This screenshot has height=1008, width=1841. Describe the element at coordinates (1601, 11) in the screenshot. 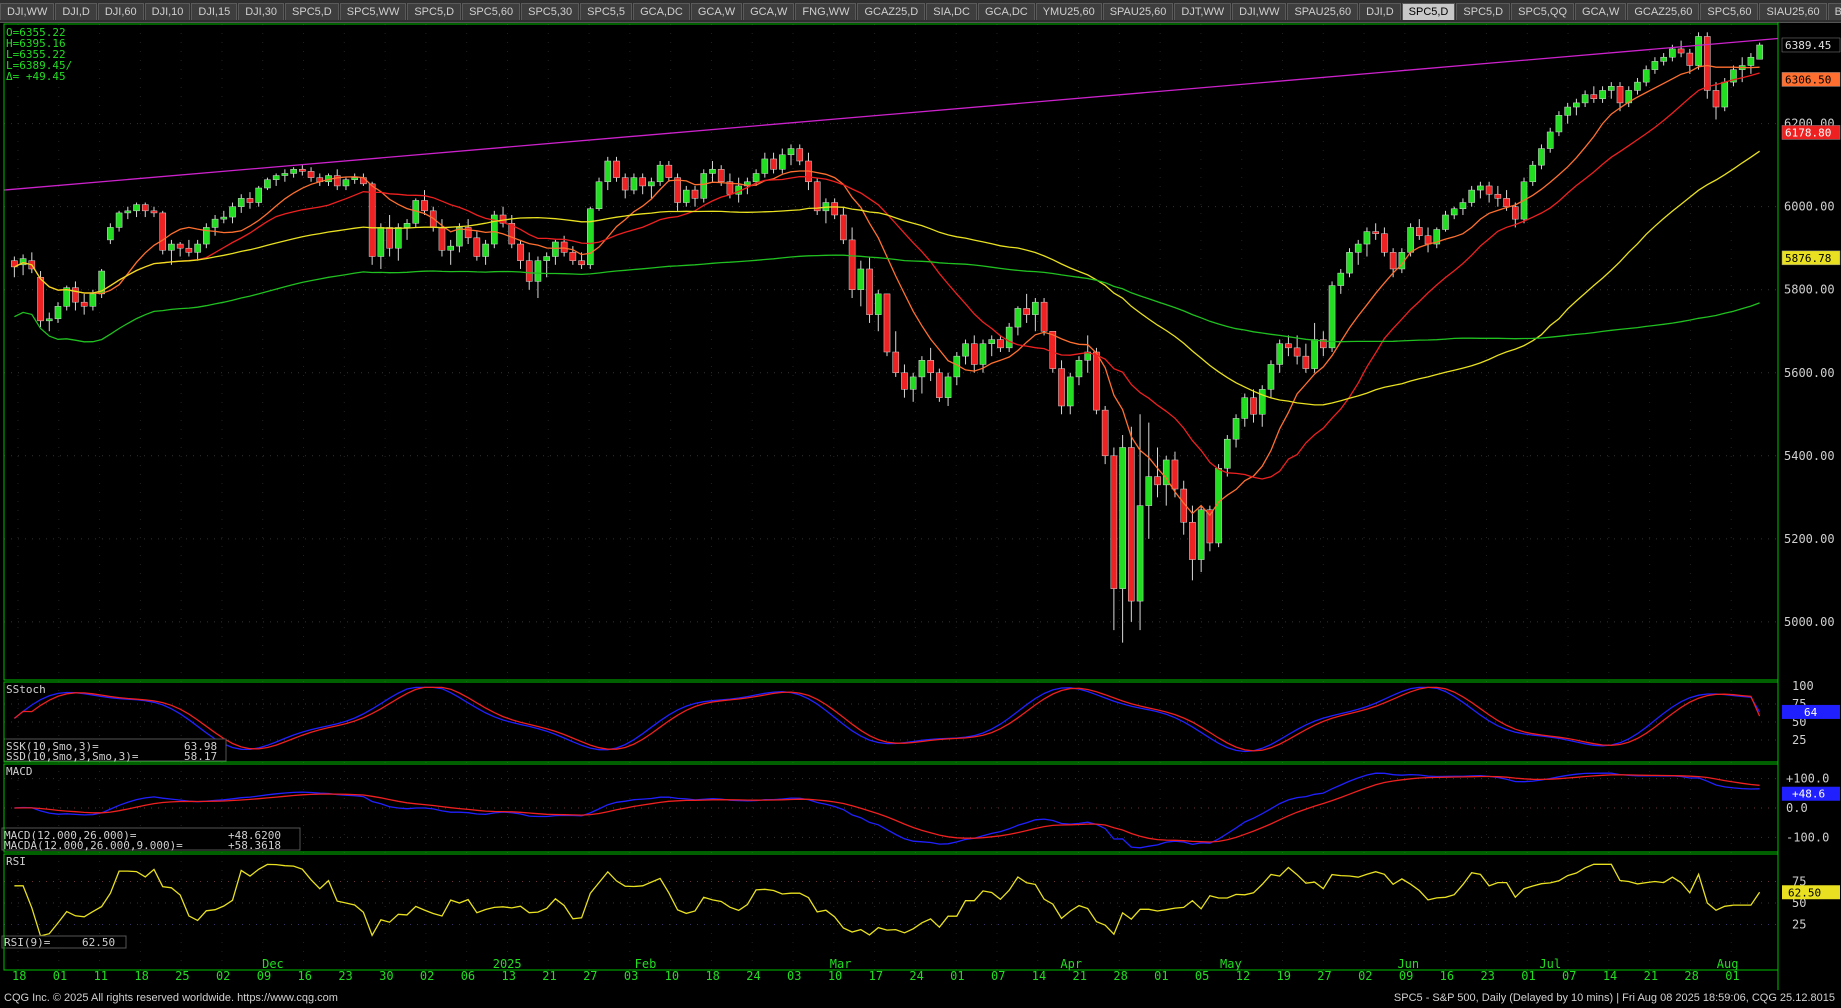

I see `tab-28: GCA,W` at that location.